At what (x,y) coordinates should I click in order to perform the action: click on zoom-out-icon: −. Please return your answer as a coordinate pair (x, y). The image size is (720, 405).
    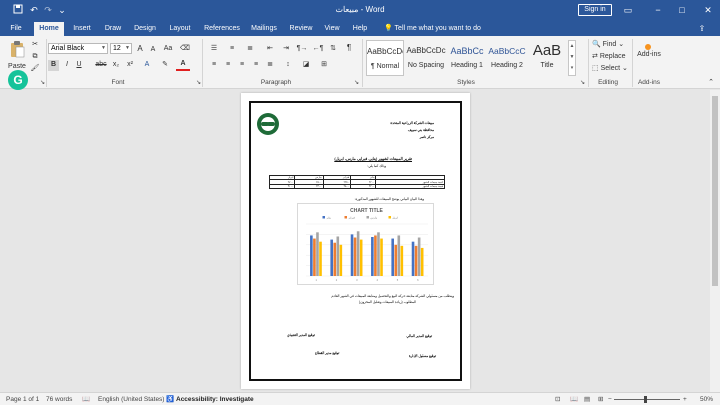
    Looking at the image, I should click on (610, 399).